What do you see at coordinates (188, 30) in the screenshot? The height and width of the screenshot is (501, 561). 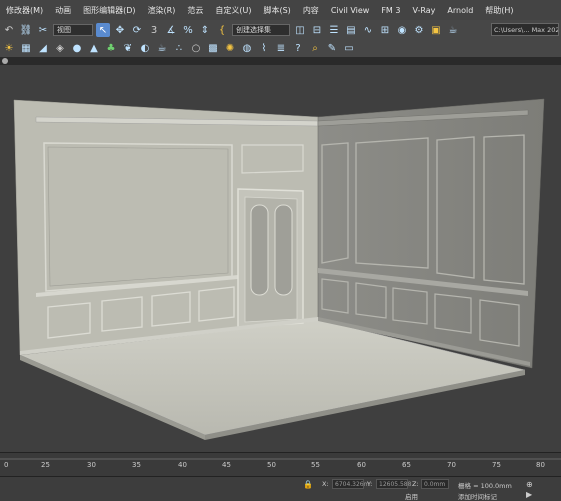 I see `percent-snap-icon: %` at bounding box center [188, 30].